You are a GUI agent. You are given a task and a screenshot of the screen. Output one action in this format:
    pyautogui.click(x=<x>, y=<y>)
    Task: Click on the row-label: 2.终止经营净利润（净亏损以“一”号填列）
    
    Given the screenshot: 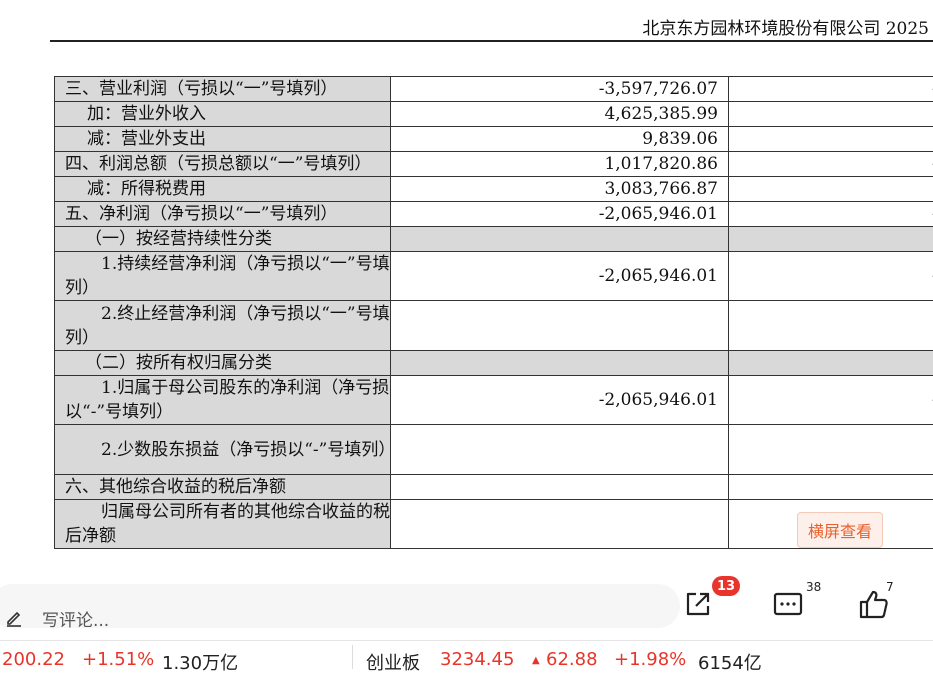 What is the action you would take?
    pyautogui.click(x=223, y=326)
    